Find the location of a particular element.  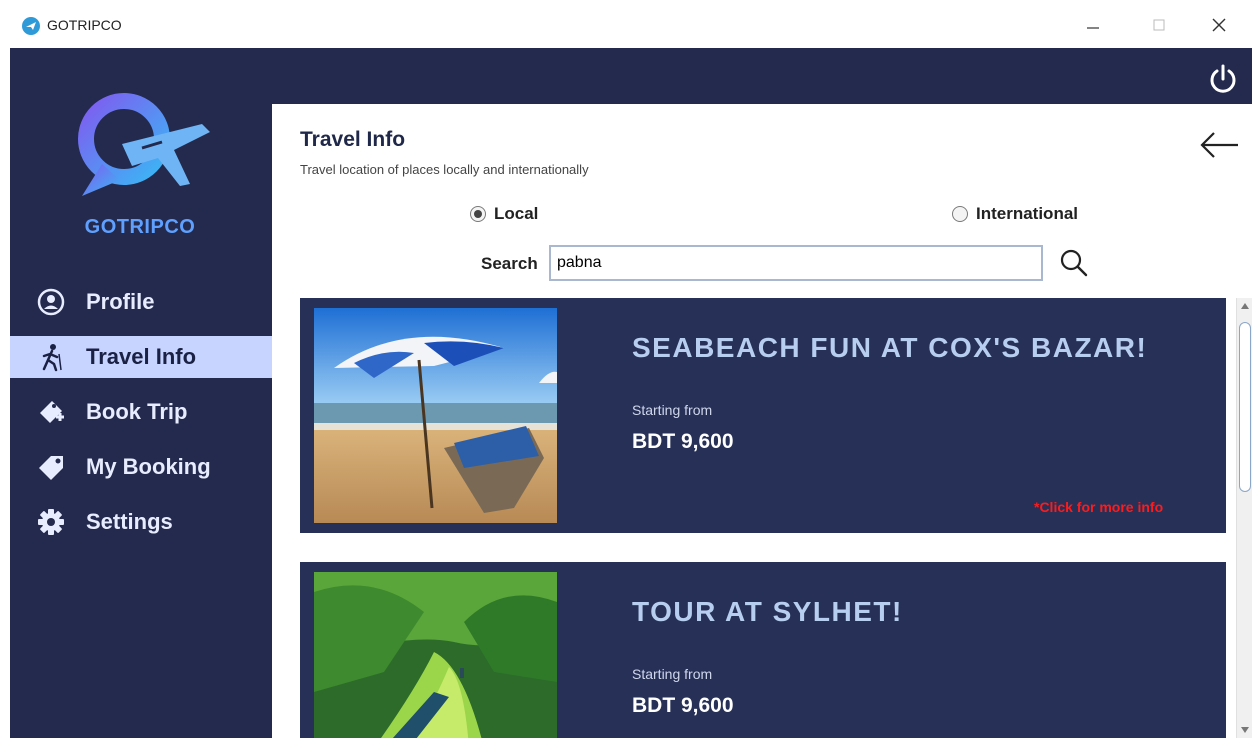

window-title: GOTRIPCO is located at coordinates (84, 25).